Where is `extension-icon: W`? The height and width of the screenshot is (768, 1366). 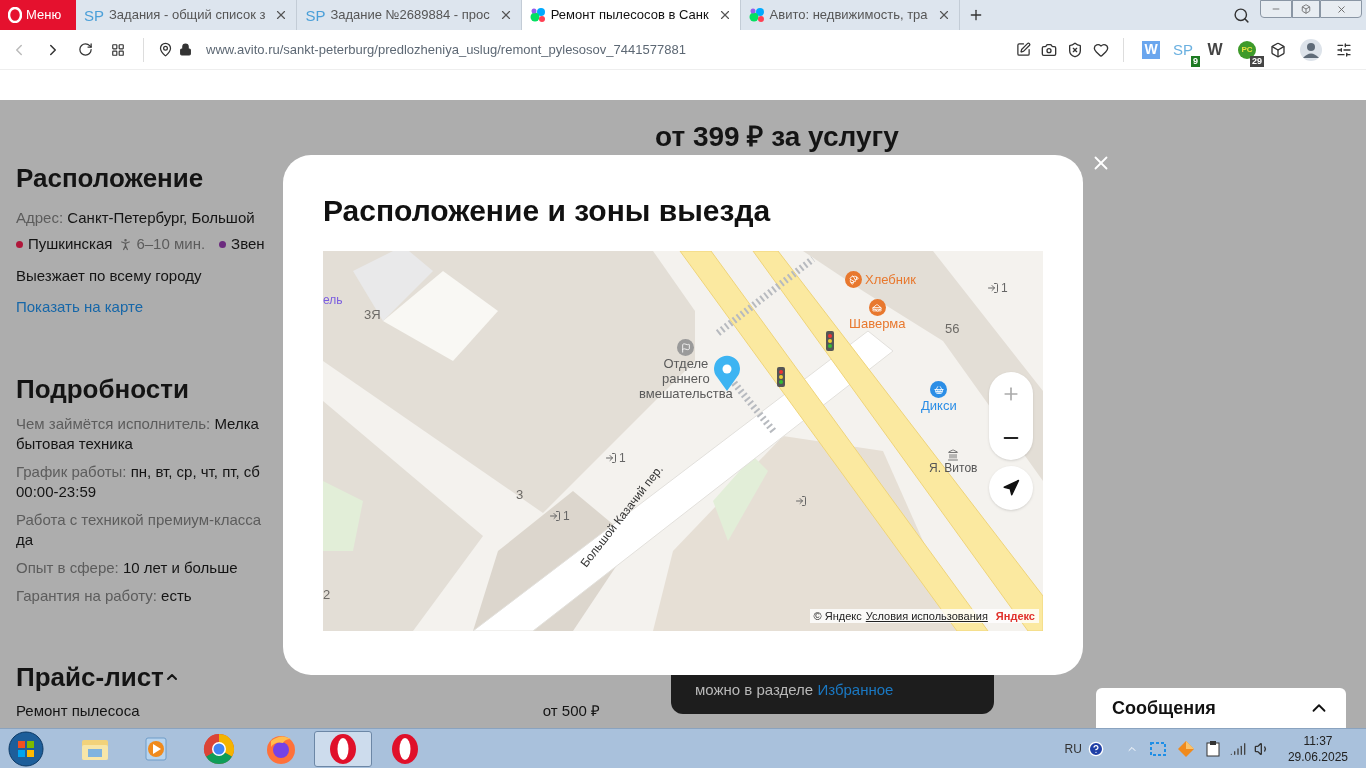 extension-icon: W is located at coordinates (1215, 49).